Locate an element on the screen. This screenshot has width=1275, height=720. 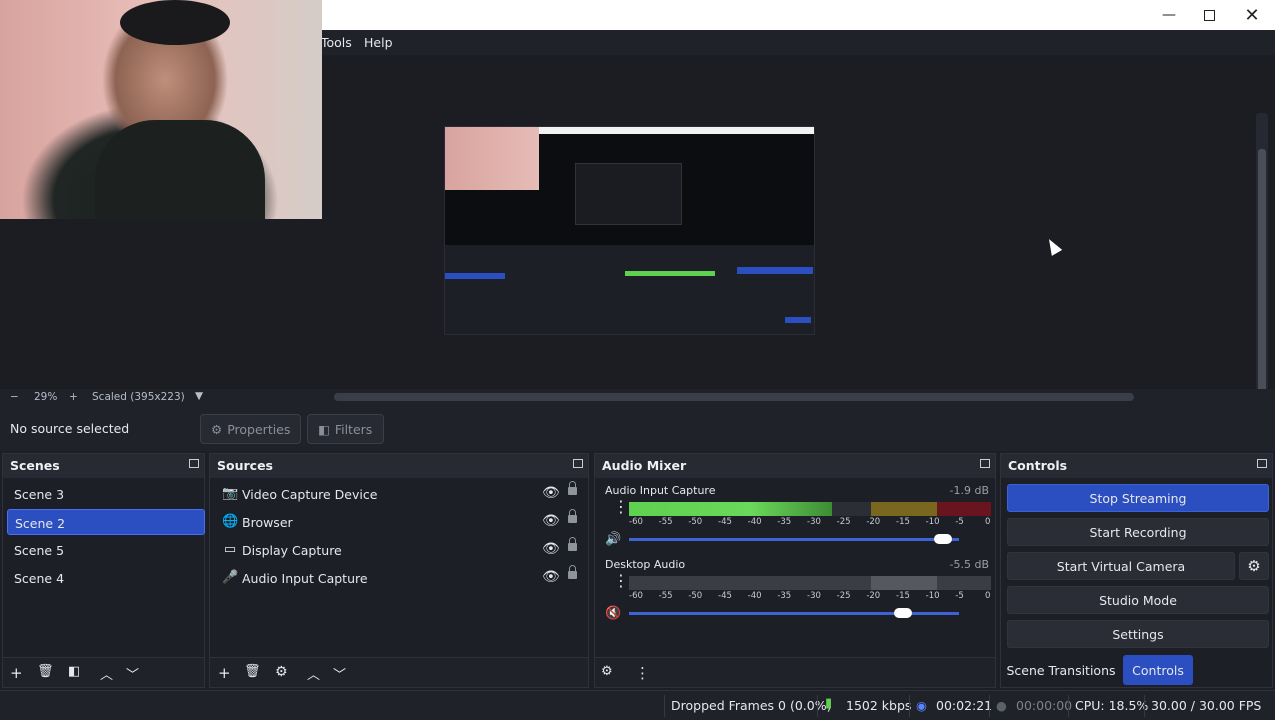
scenes-dock-title: Scenes is located at coordinates (103, 466).